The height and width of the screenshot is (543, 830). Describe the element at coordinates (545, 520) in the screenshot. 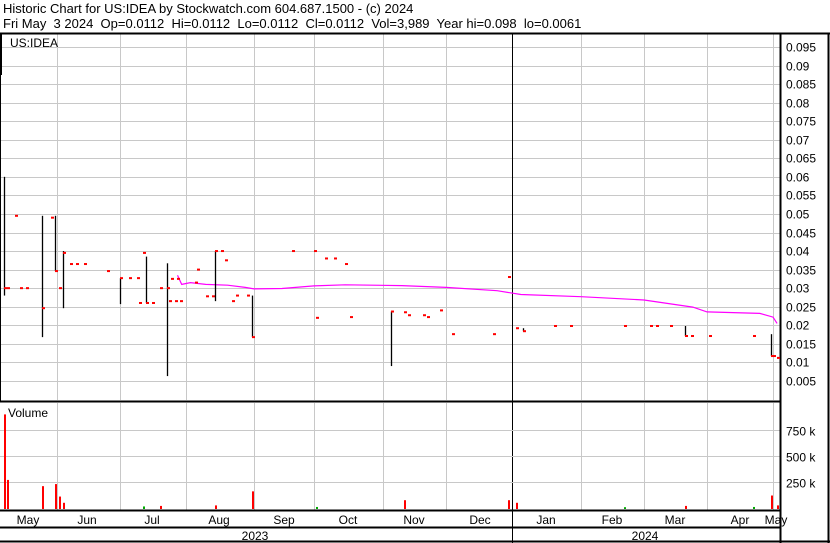

I see `month-label: Jan` at that location.